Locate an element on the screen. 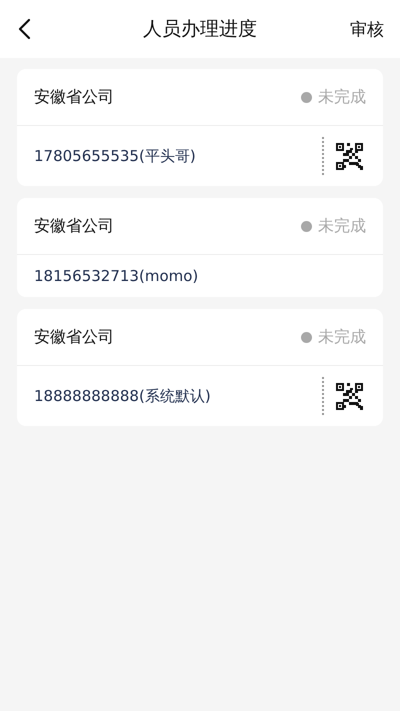 The height and width of the screenshot is (711, 400). contact-phone: 17805655535(平头哥) is located at coordinates (115, 156).